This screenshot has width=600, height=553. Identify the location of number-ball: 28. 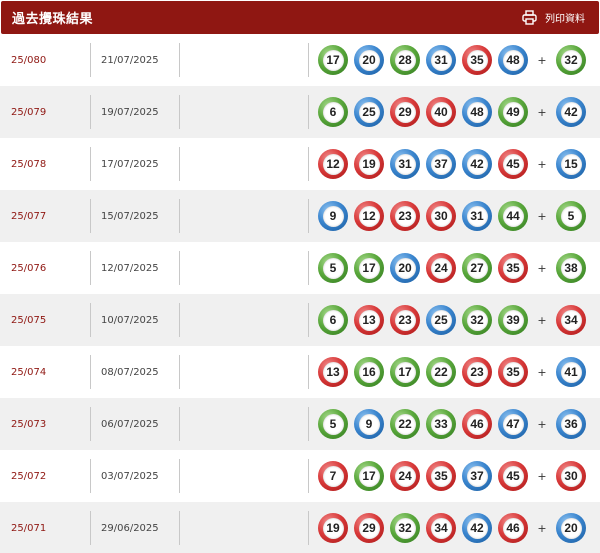
(405, 60).